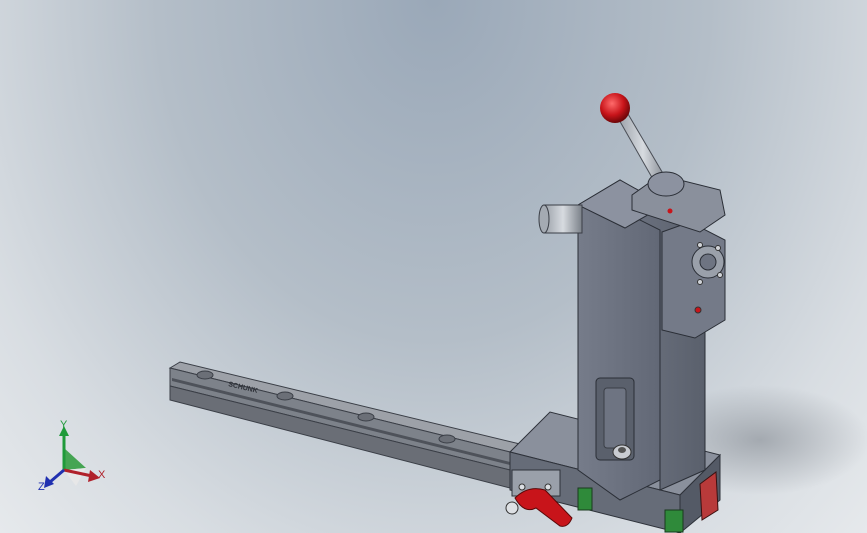 The image size is (867, 533). Describe the element at coordinates (41, 487) in the screenshot. I see `z-axis-label: Z` at that location.